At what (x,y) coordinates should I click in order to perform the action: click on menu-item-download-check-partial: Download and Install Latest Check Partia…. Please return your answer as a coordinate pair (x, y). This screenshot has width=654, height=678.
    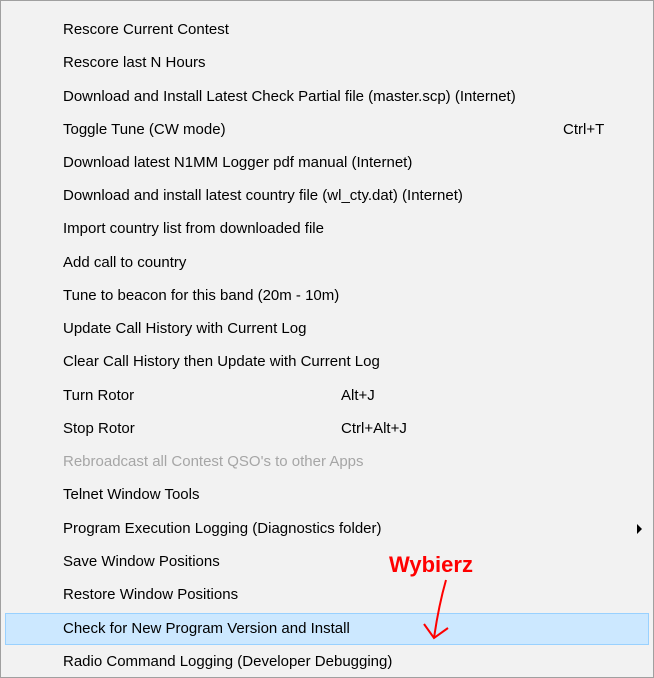
    Looking at the image, I should click on (327, 97).